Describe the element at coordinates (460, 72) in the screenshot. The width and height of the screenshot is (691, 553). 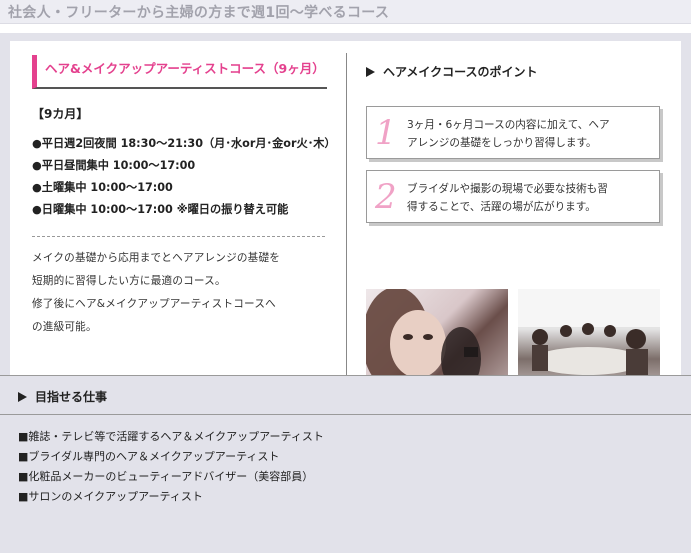
I see `points-heading-text: ヘアメイクコースのポイント` at that location.